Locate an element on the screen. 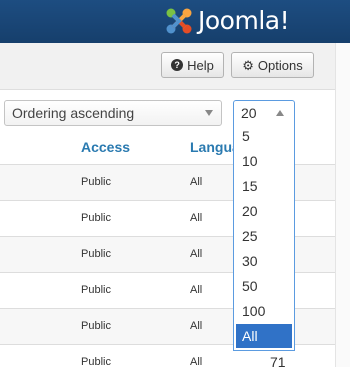 This screenshot has height=367, width=350. header-bar: Joomla! is located at coordinates (175, 21).